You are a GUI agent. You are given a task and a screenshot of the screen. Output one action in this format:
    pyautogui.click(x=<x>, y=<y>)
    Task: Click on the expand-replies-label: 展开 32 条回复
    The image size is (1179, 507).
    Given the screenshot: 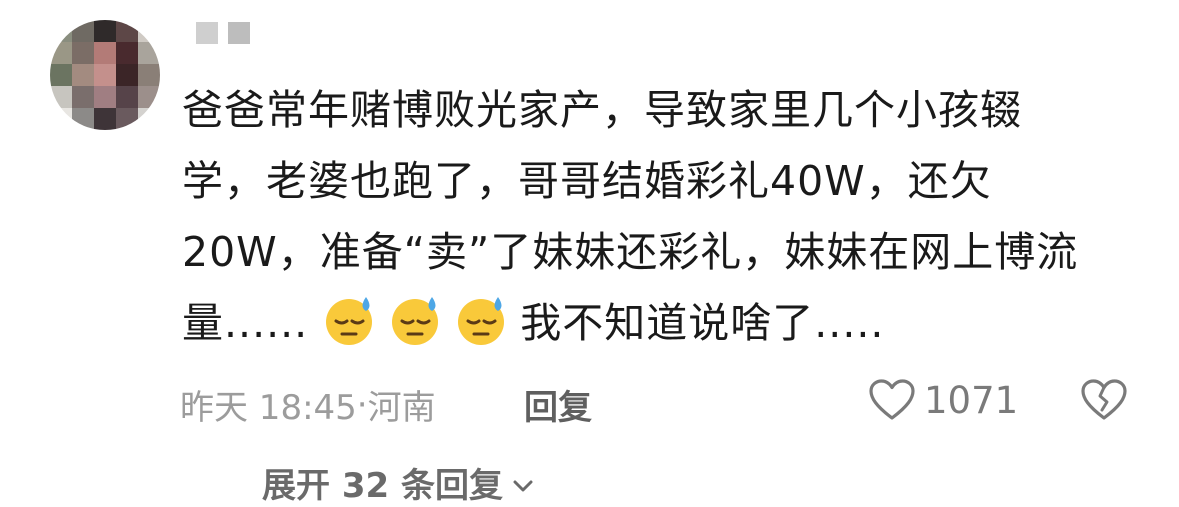 What is the action you would take?
    pyautogui.click(x=382, y=486)
    